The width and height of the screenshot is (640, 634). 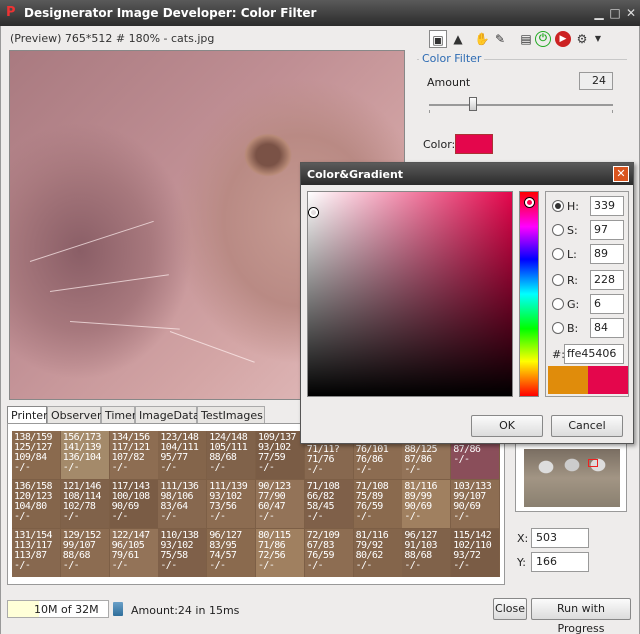 I want to click on field-b: 84, so click(x=607, y=328).